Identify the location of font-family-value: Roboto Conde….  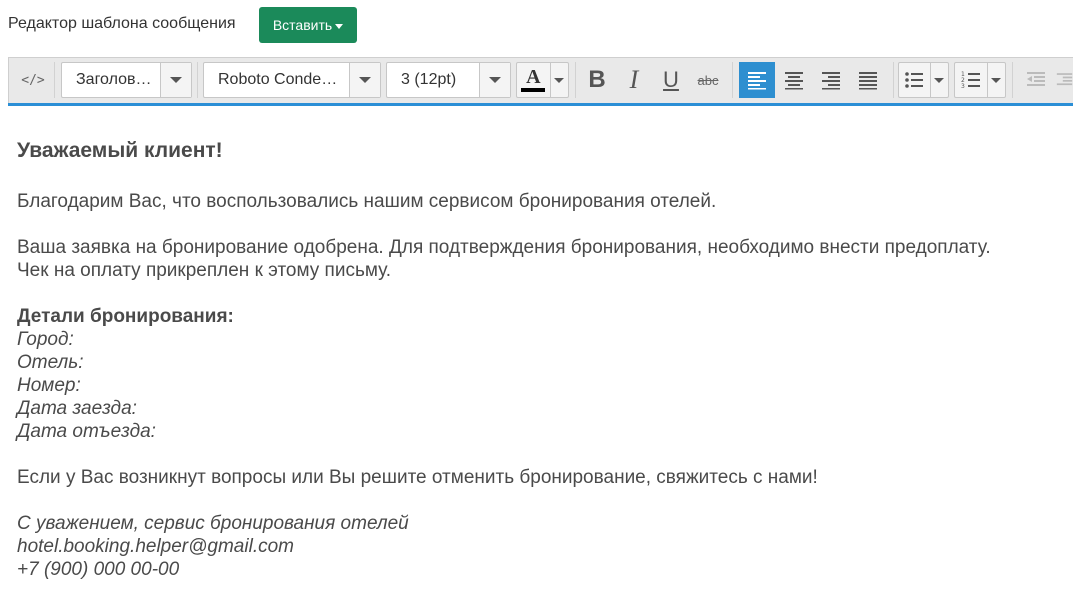
(278, 79).